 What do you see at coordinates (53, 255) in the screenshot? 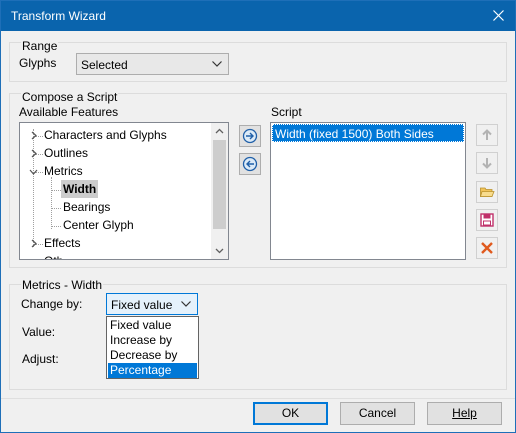
I see `tree-item-other: Oth` at bounding box center [53, 255].